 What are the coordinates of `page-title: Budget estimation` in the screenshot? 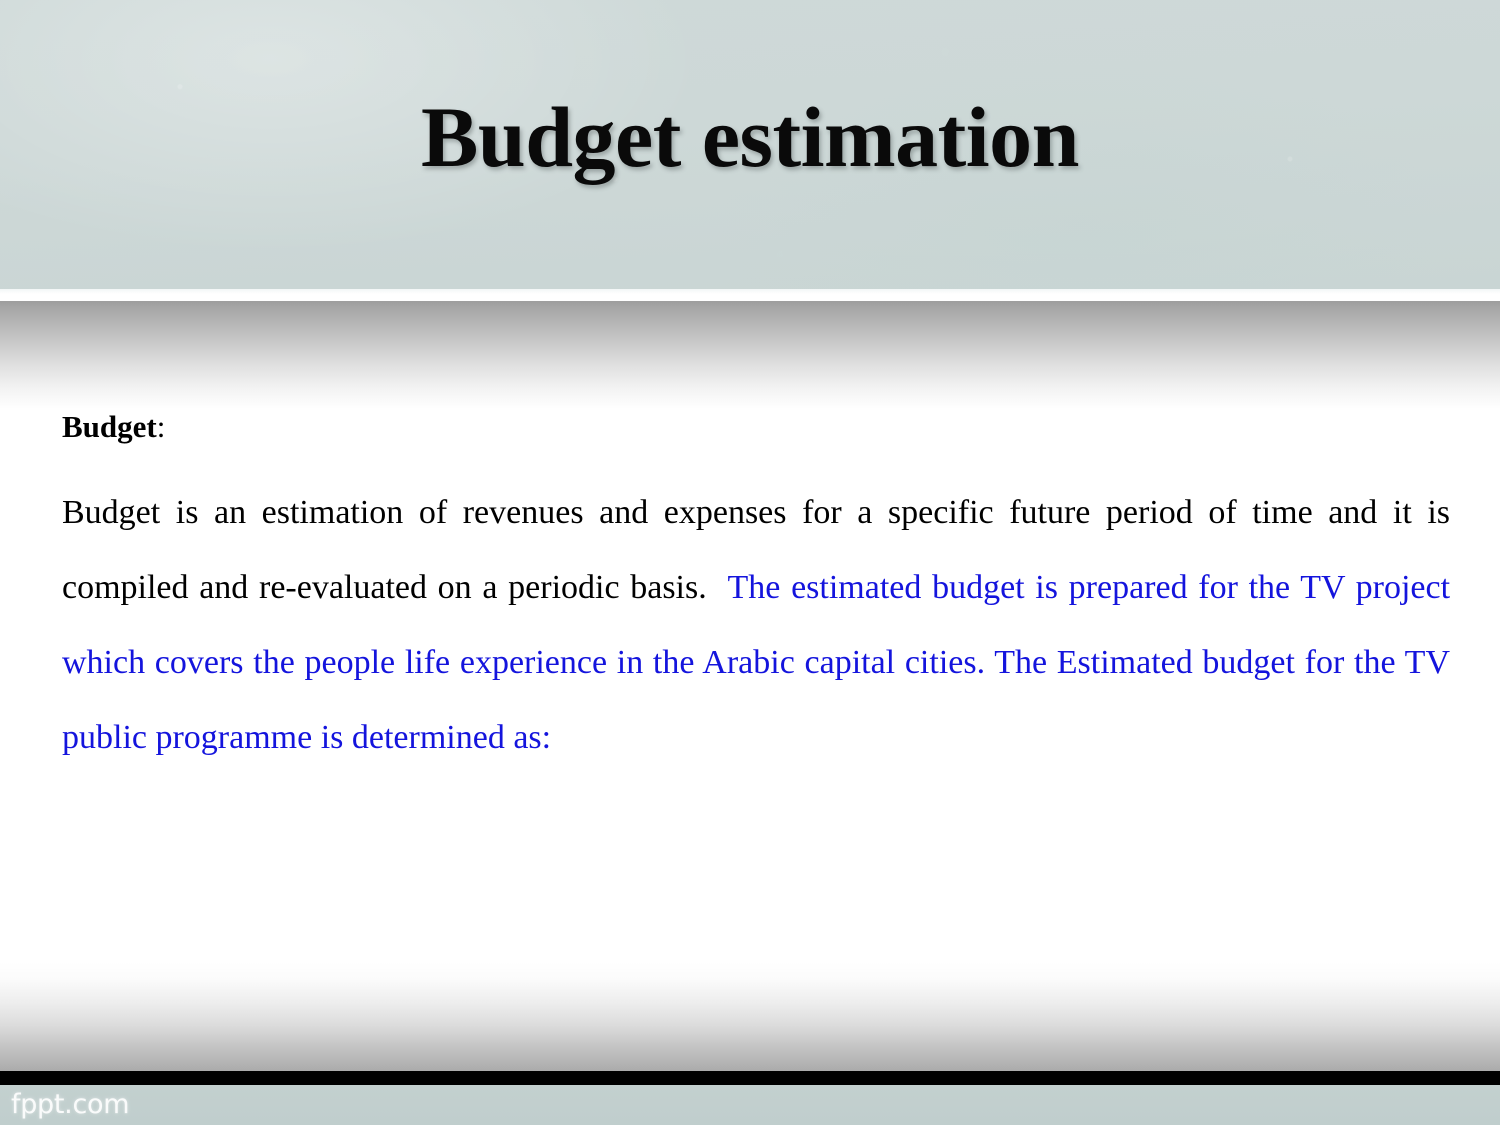 It's located at (750, 137).